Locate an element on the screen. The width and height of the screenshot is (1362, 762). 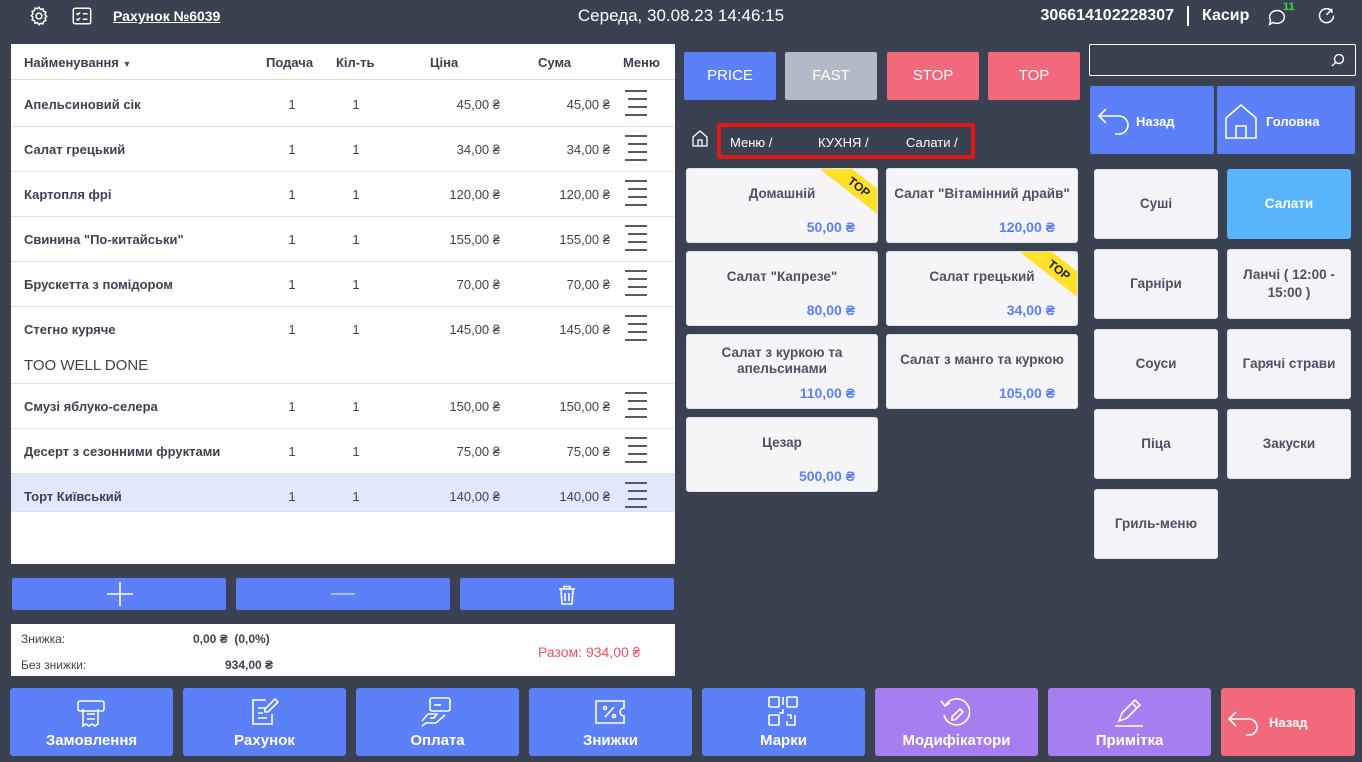
bill-tab-label: Рахунок is located at coordinates (264, 740).